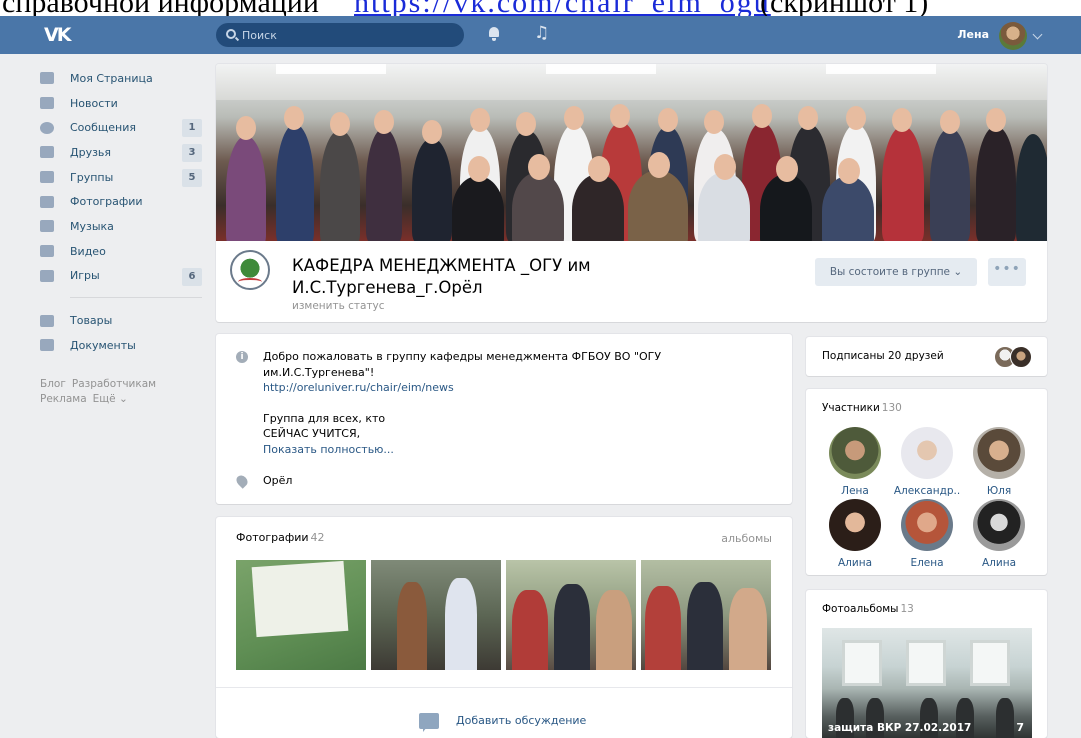  Describe the element at coordinates (896, 272) in the screenshot. I see `membership-button: Вы состоите в группе ⌄` at that location.